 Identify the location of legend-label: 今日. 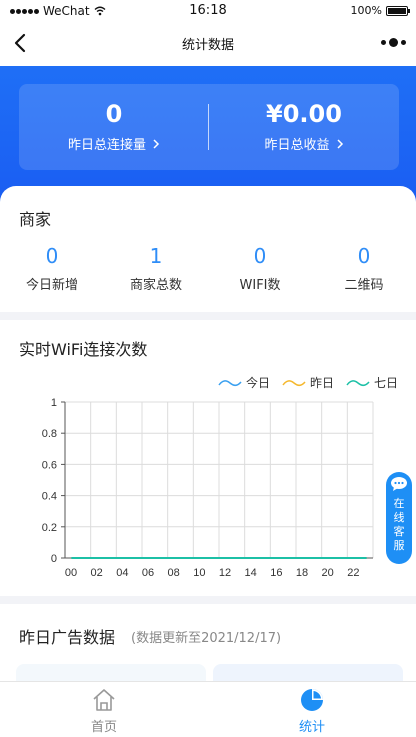
(257, 383).